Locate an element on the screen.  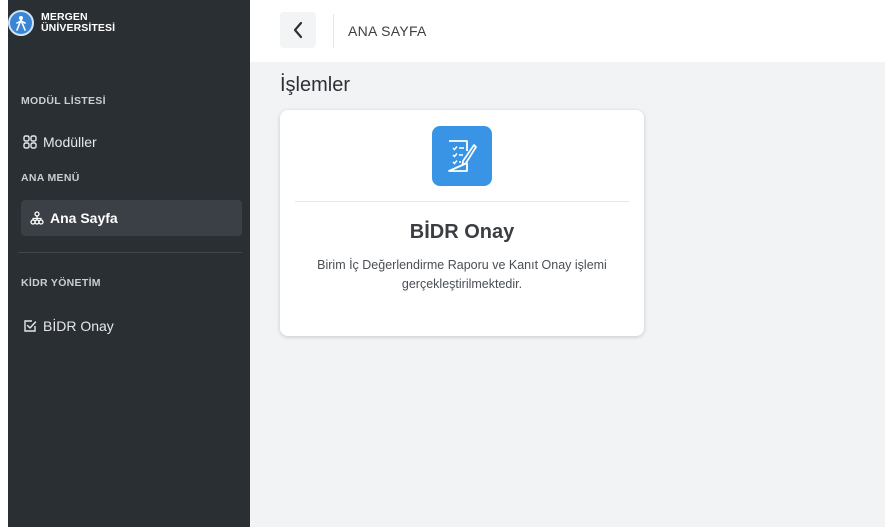
sidebar-divider is located at coordinates (130, 252).